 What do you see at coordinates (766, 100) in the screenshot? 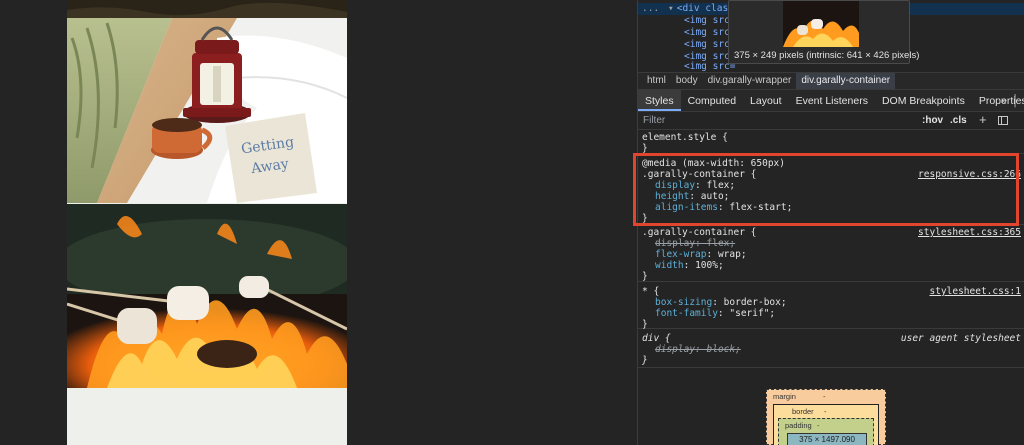
I see `tab-layout: Layout` at bounding box center [766, 100].